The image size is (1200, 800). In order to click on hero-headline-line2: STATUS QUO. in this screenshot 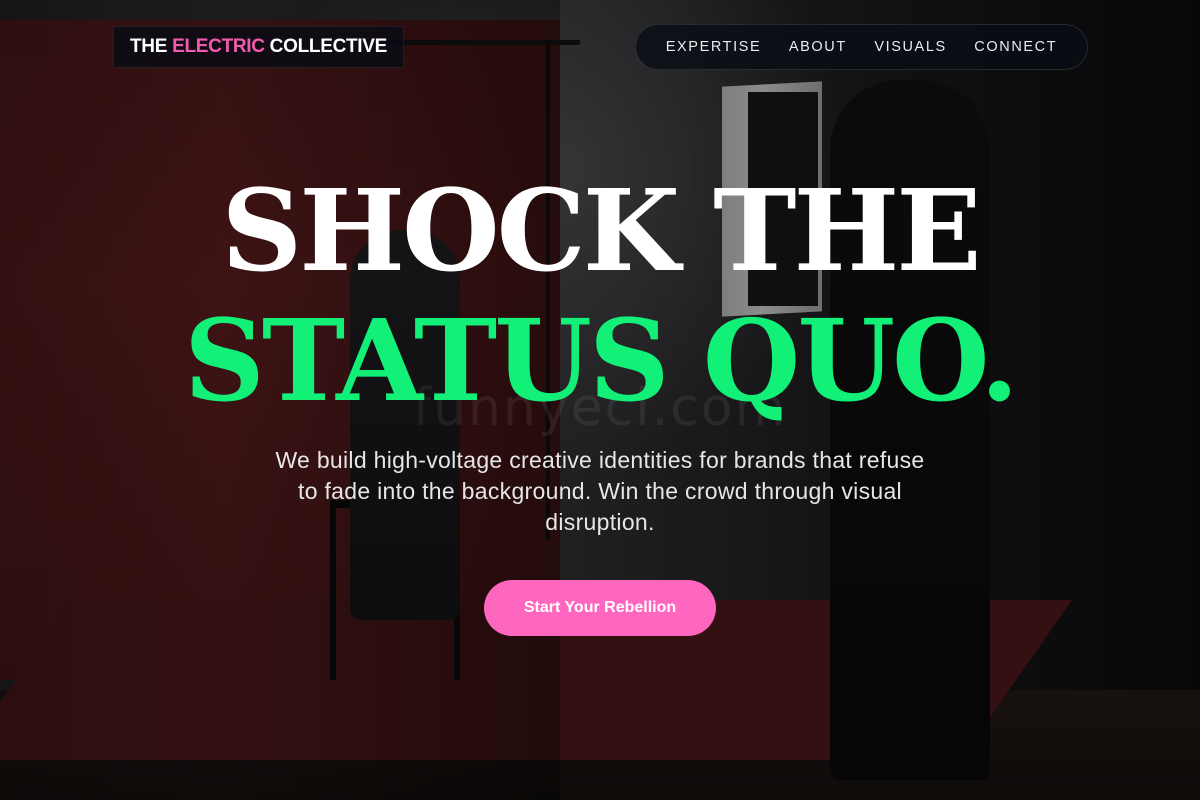, I will do `click(601, 361)`.